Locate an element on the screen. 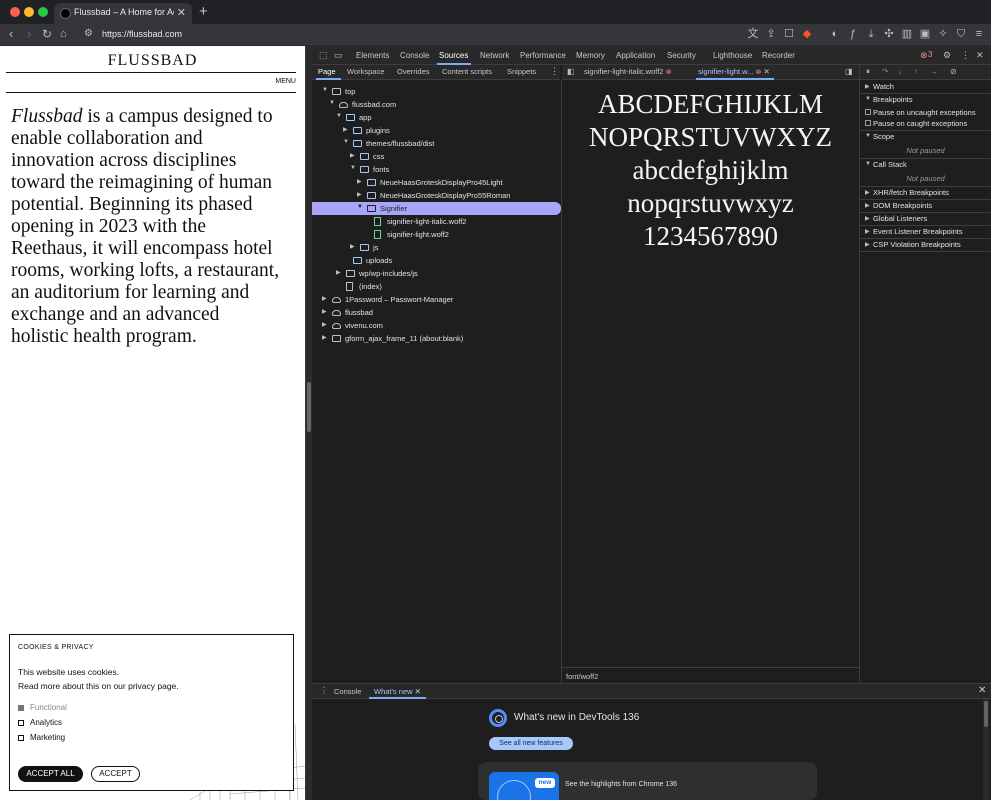  tab-sources: Sources is located at coordinates (453, 55).